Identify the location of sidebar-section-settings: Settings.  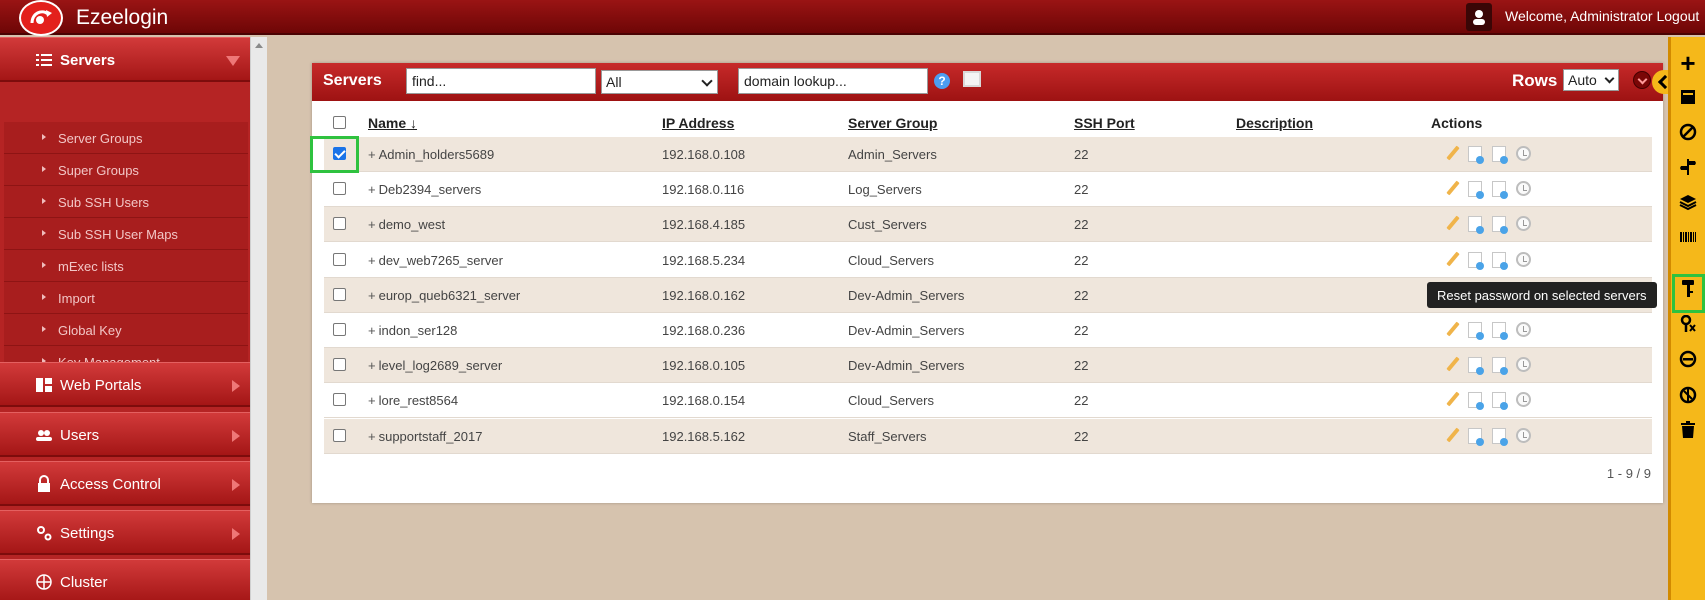
(125, 532).